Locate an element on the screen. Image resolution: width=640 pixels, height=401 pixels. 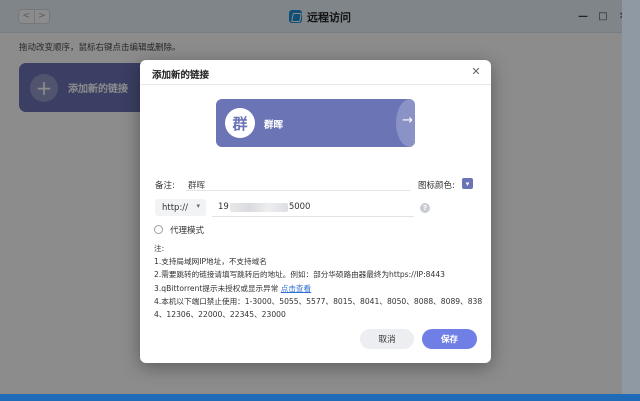
icon-color-picker: ▾ is located at coordinates (467, 183).